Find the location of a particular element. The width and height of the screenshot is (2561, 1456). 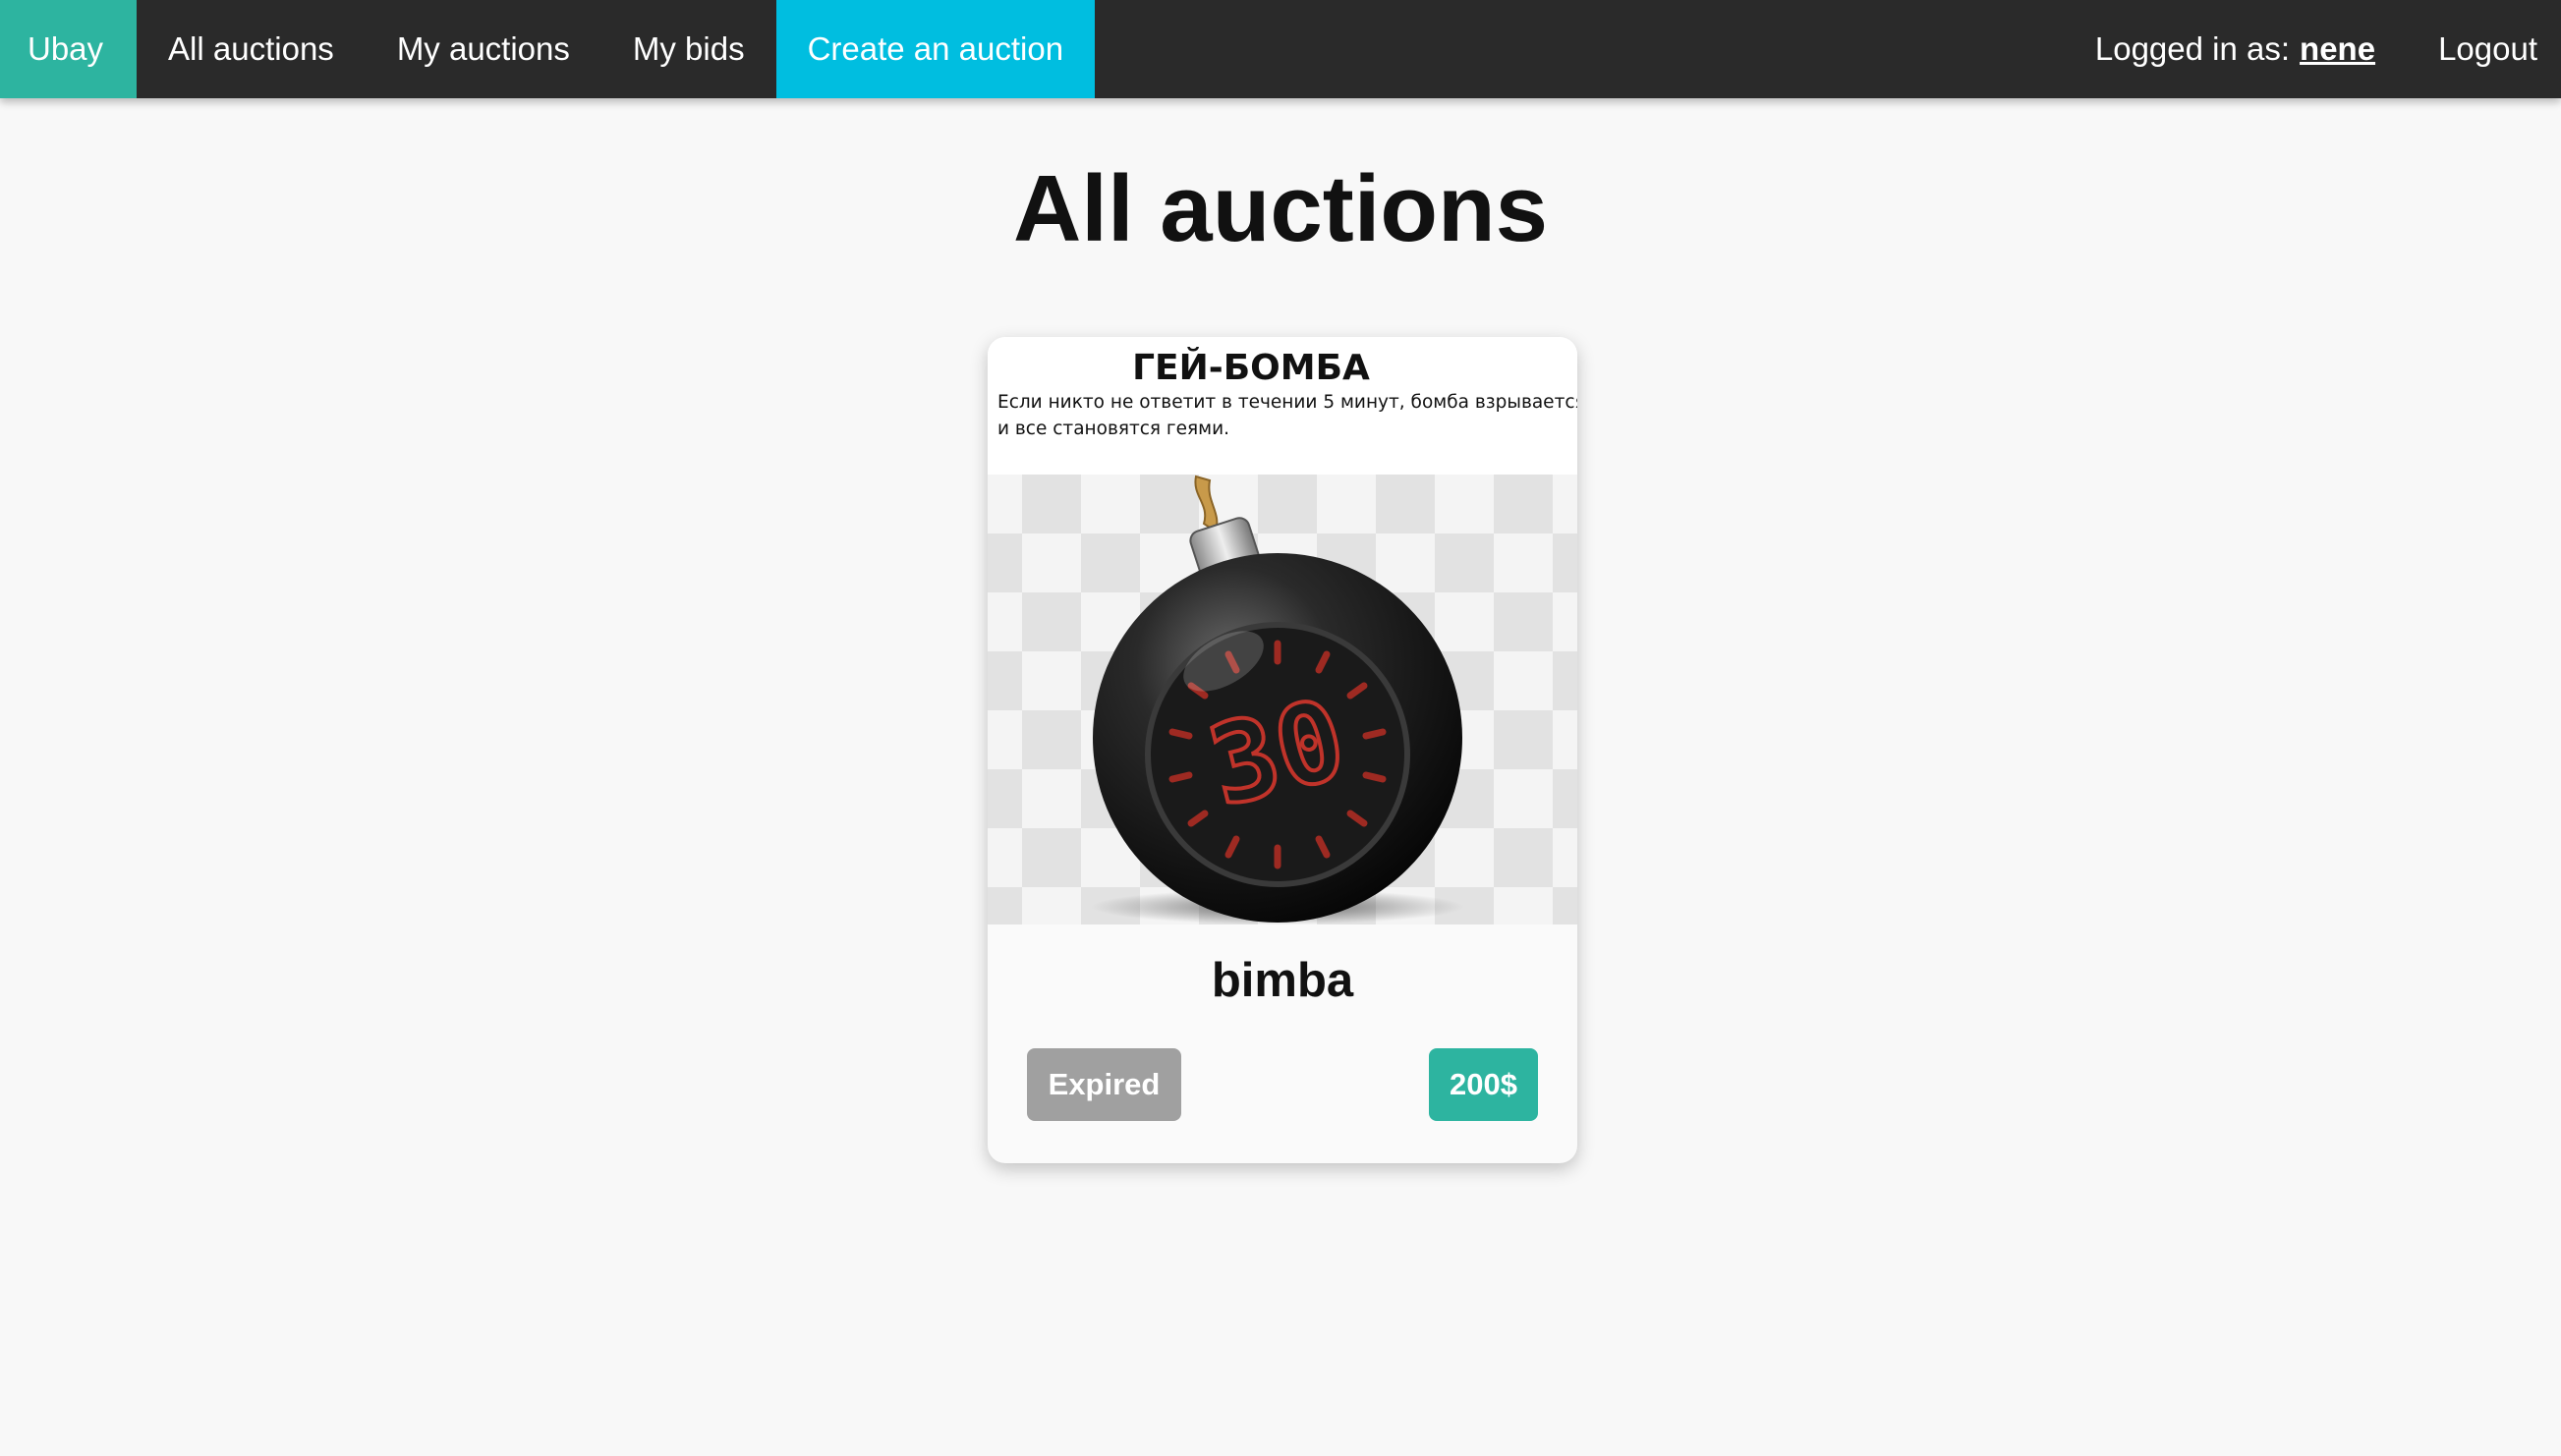

logout-link: Logout is located at coordinates (2499, 49).